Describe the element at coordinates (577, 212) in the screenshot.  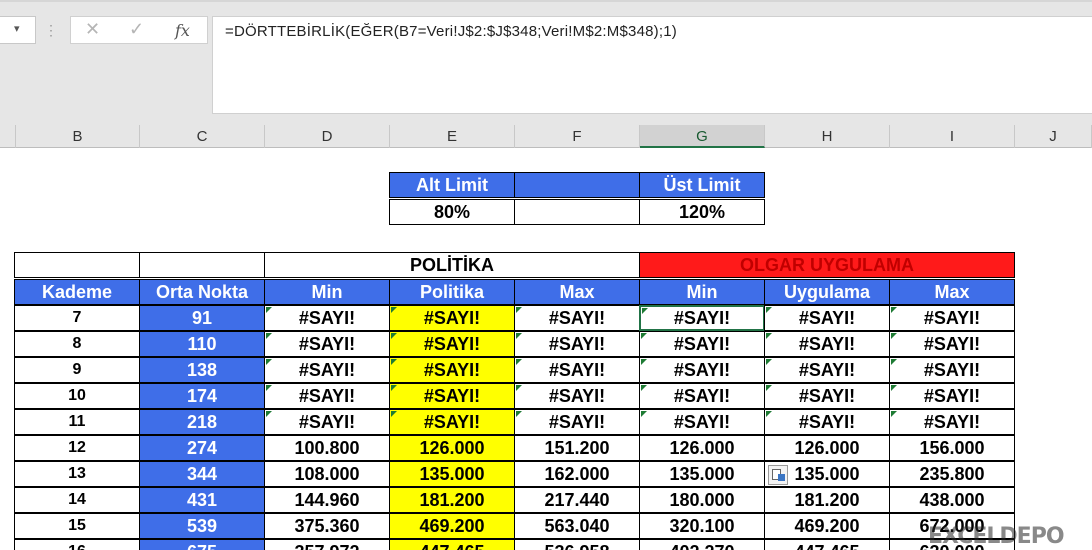
I see `limit-value-empty` at that location.